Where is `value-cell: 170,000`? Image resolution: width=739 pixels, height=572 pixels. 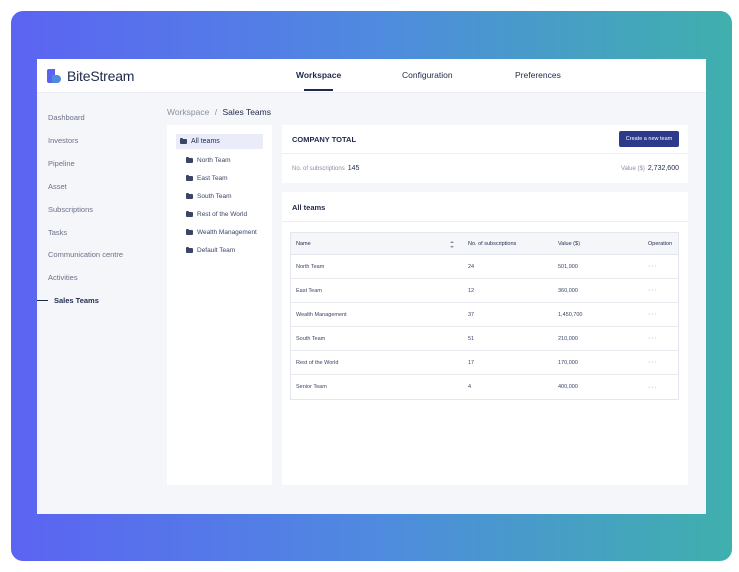
value-cell: 170,000 is located at coordinates (568, 362).